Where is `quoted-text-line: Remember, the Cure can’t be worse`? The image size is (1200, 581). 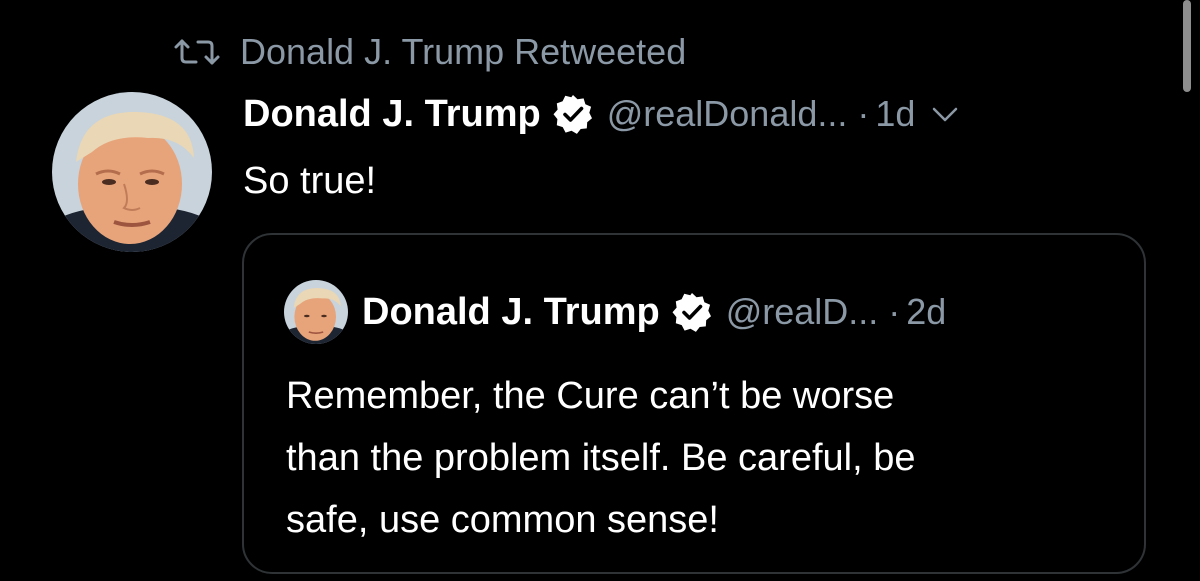
quoted-text-line: Remember, the Cure can’t be worse is located at coordinates (590, 396).